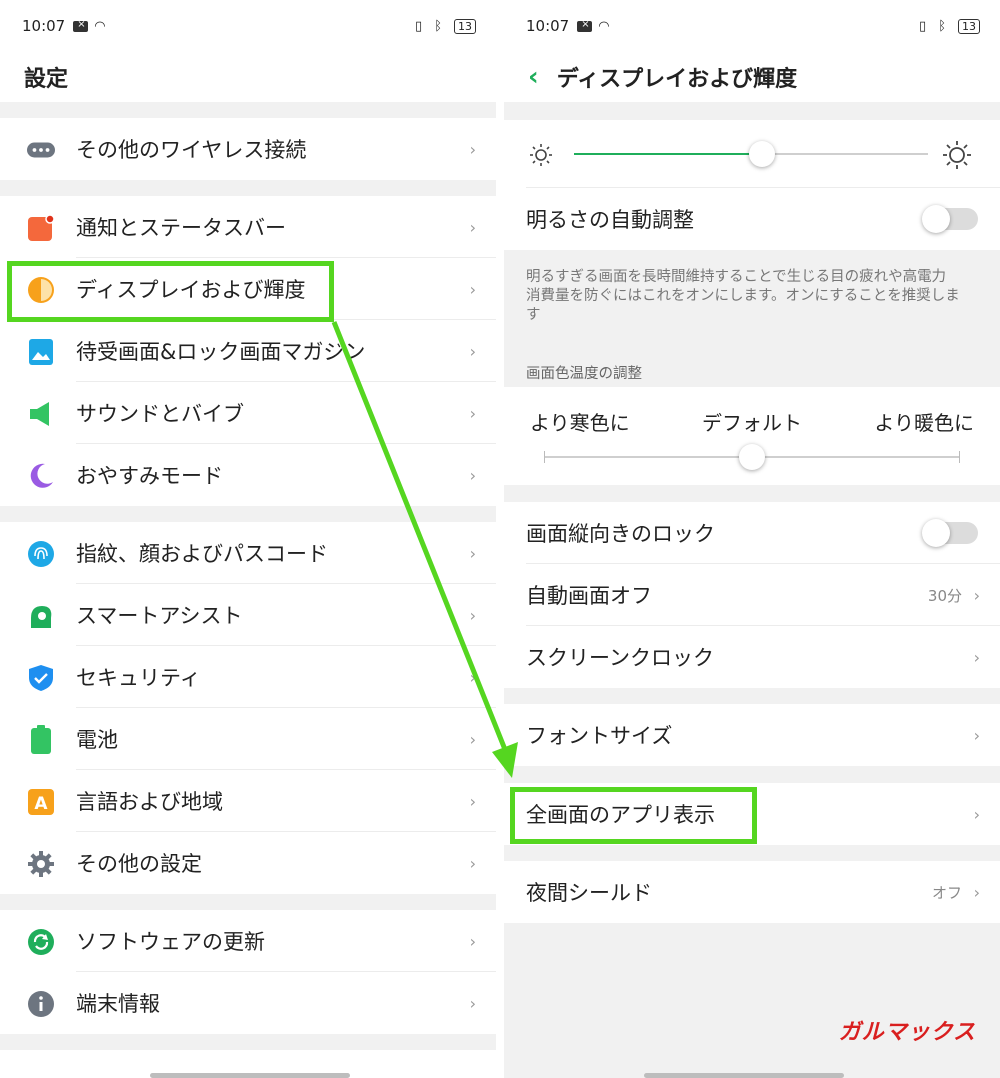 This screenshot has width=1000, height=1078. What do you see at coordinates (752, 436) in the screenshot?
I see `color-temperature-row: より寒色に デフォルト より暖色に` at bounding box center [752, 436].